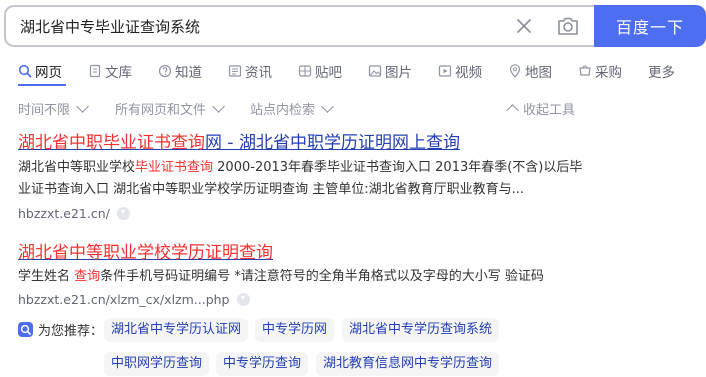 The image size is (706, 377). I want to click on snippet-text: 学生姓名, so click(46, 276).